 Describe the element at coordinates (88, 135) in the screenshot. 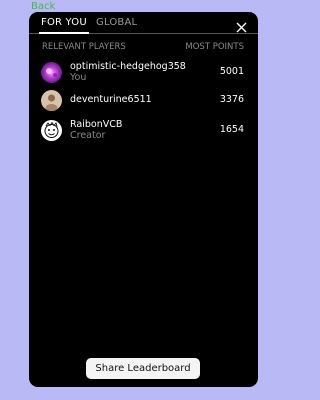

I see `player-subtitle: Creator` at that location.